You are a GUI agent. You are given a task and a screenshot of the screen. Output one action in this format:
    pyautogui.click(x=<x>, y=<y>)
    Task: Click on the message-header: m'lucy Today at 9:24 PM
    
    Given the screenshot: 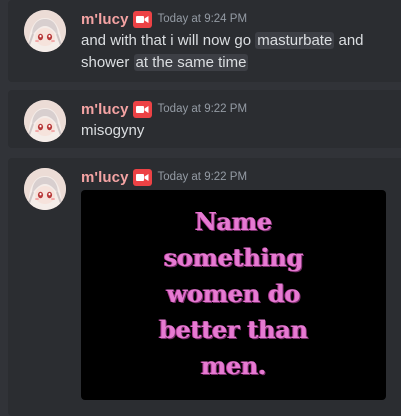 What is the action you would take?
    pyautogui.click(x=164, y=19)
    